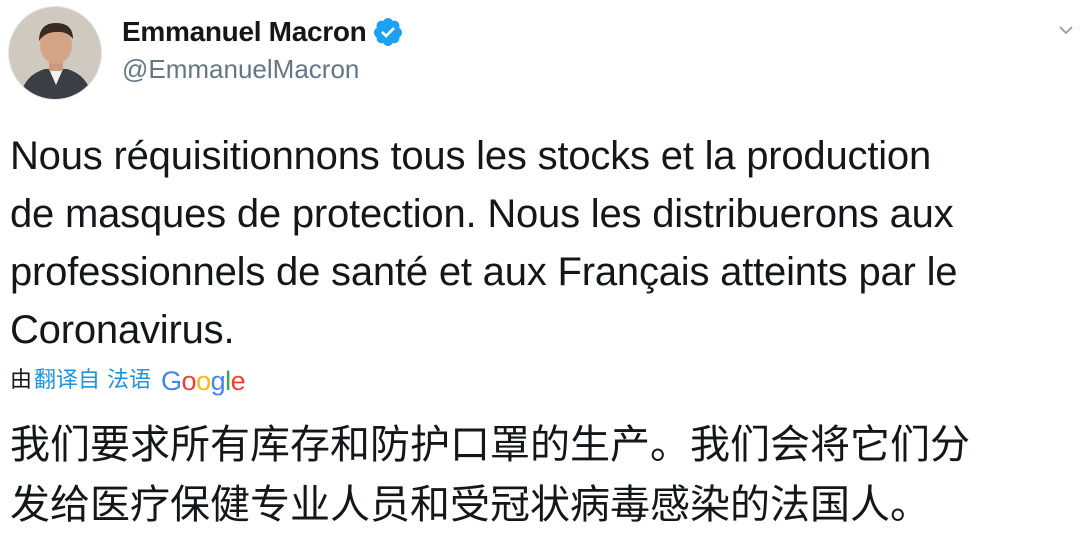 This screenshot has height=556, width=1080. Describe the element at coordinates (470, 505) in the screenshot. I see `translated-text-line: 发给医疗保健专业人员和受冠状病毒感染的法国人。` at that location.